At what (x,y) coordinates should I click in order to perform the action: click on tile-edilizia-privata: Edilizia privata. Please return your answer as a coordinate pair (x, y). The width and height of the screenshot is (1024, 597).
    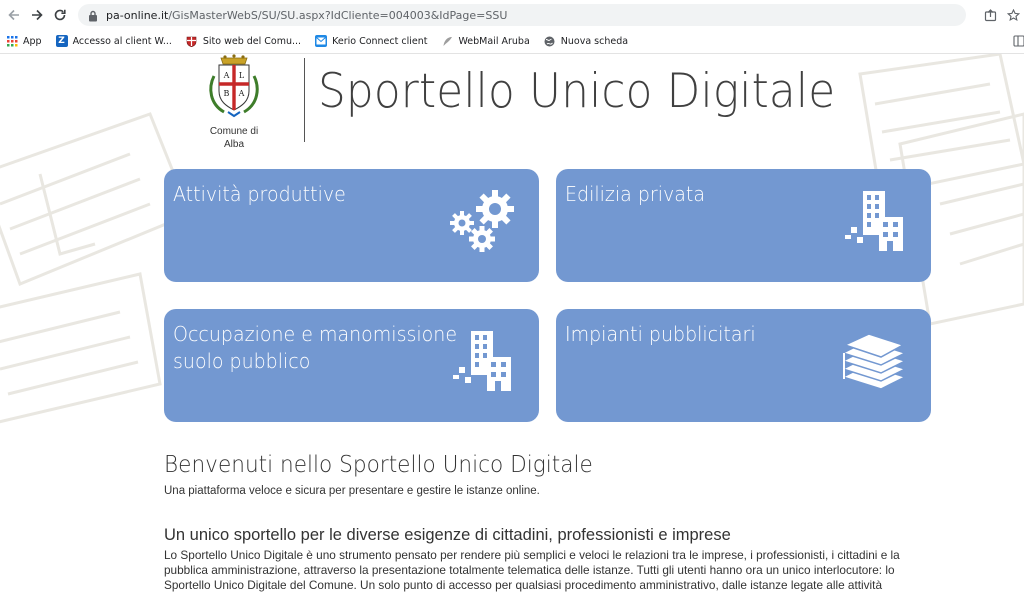
    Looking at the image, I should click on (743, 225).